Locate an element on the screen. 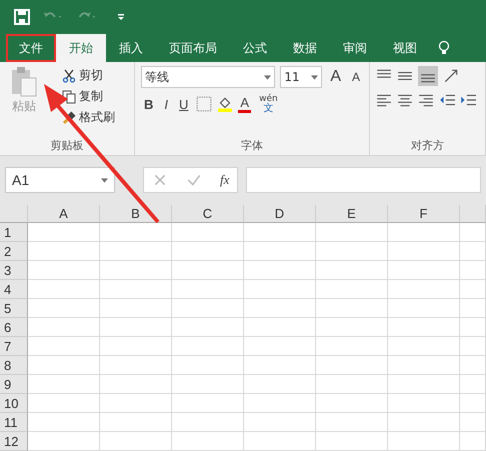  ribbon-tab: 插入 is located at coordinates (131, 48).